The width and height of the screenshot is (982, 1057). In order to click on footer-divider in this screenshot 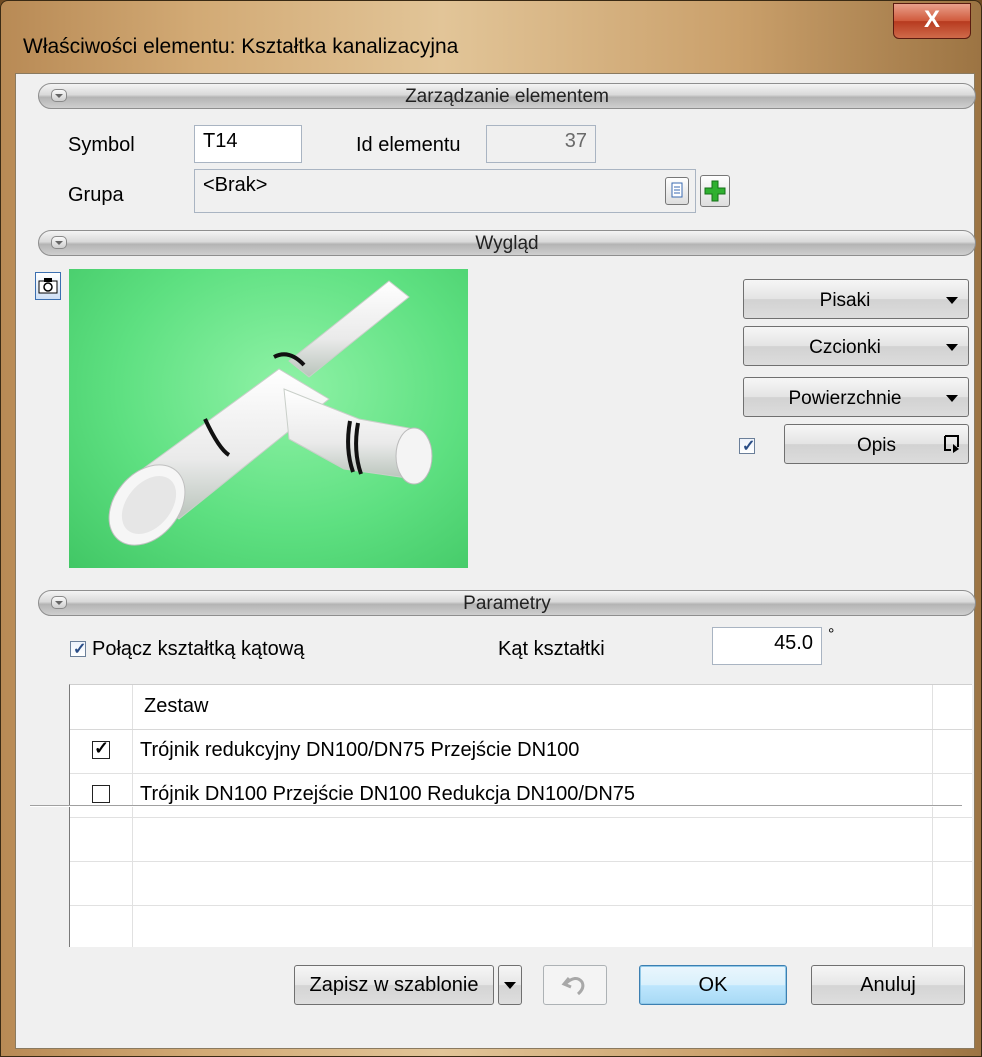, I will do `click(496, 806)`.